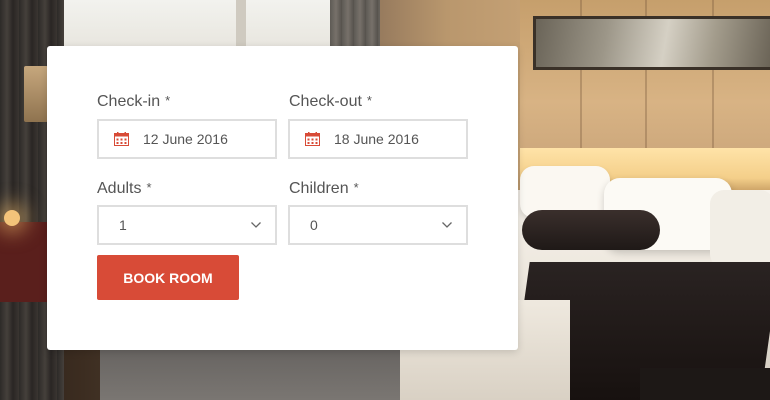 The height and width of the screenshot is (400, 770). Describe the element at coordinates (119, 188) in the screenshot. I see `adults-label-text: Adults` at that location.